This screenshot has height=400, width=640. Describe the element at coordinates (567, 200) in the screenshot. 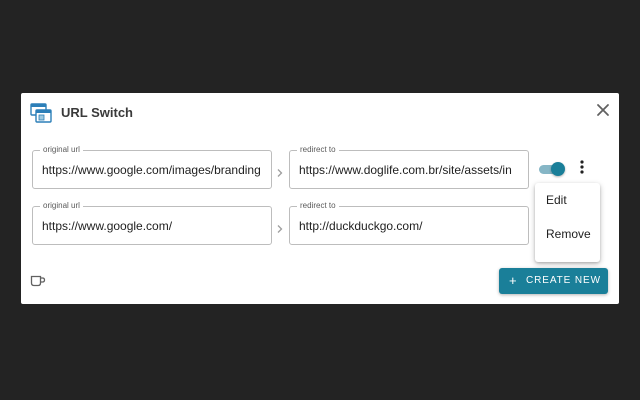

I see `menu-item-edit: Edit` at that location.